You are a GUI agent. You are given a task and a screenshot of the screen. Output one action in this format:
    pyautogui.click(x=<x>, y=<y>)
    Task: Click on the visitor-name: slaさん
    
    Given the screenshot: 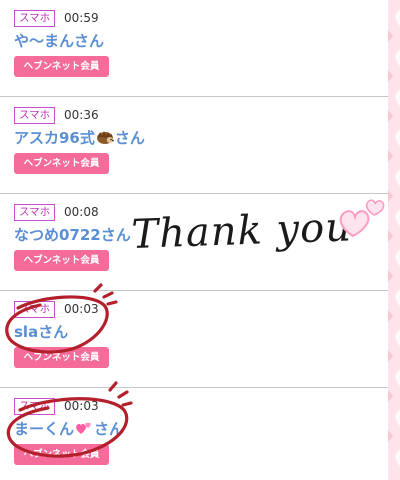 What is the action you would take?
    pyautogui.click(x=41, y=332)
    